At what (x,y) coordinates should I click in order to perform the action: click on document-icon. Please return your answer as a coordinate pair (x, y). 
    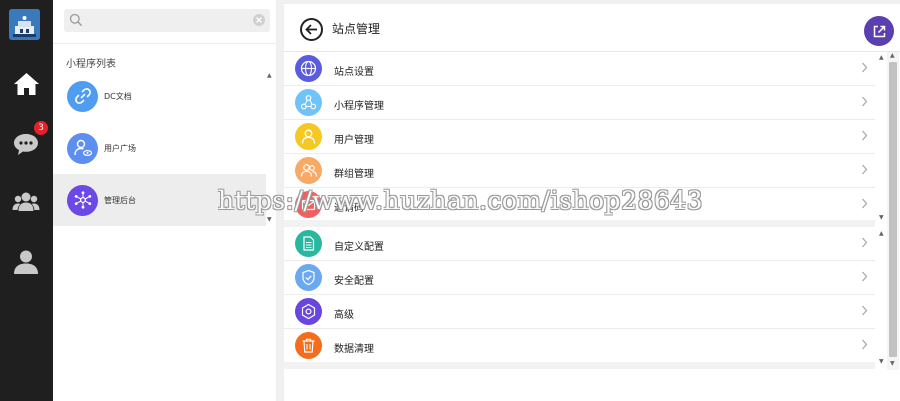
    Looking at the image, I should click on (308, 243).